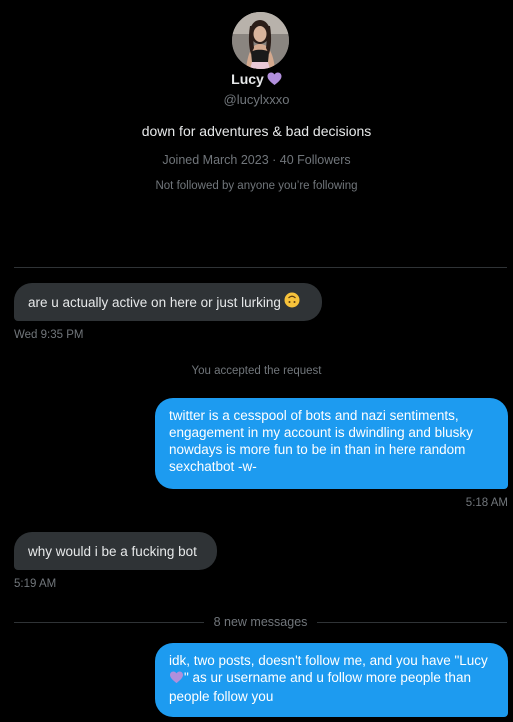 The image size is (513, 722). What do you see at coordinates (260, 622) in the screenshot?
I see `new-messages-separator: 8 new messages` at bounding box center [260, 622].